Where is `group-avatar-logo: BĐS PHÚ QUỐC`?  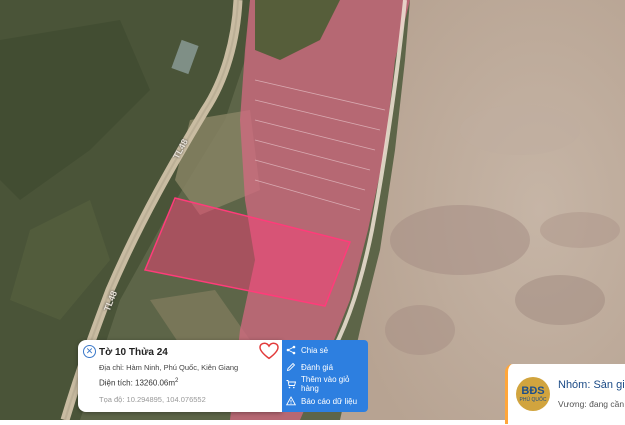
group-avatar-logo: BĐS PHÚ QUỐC is located at coordinates (533, 394).